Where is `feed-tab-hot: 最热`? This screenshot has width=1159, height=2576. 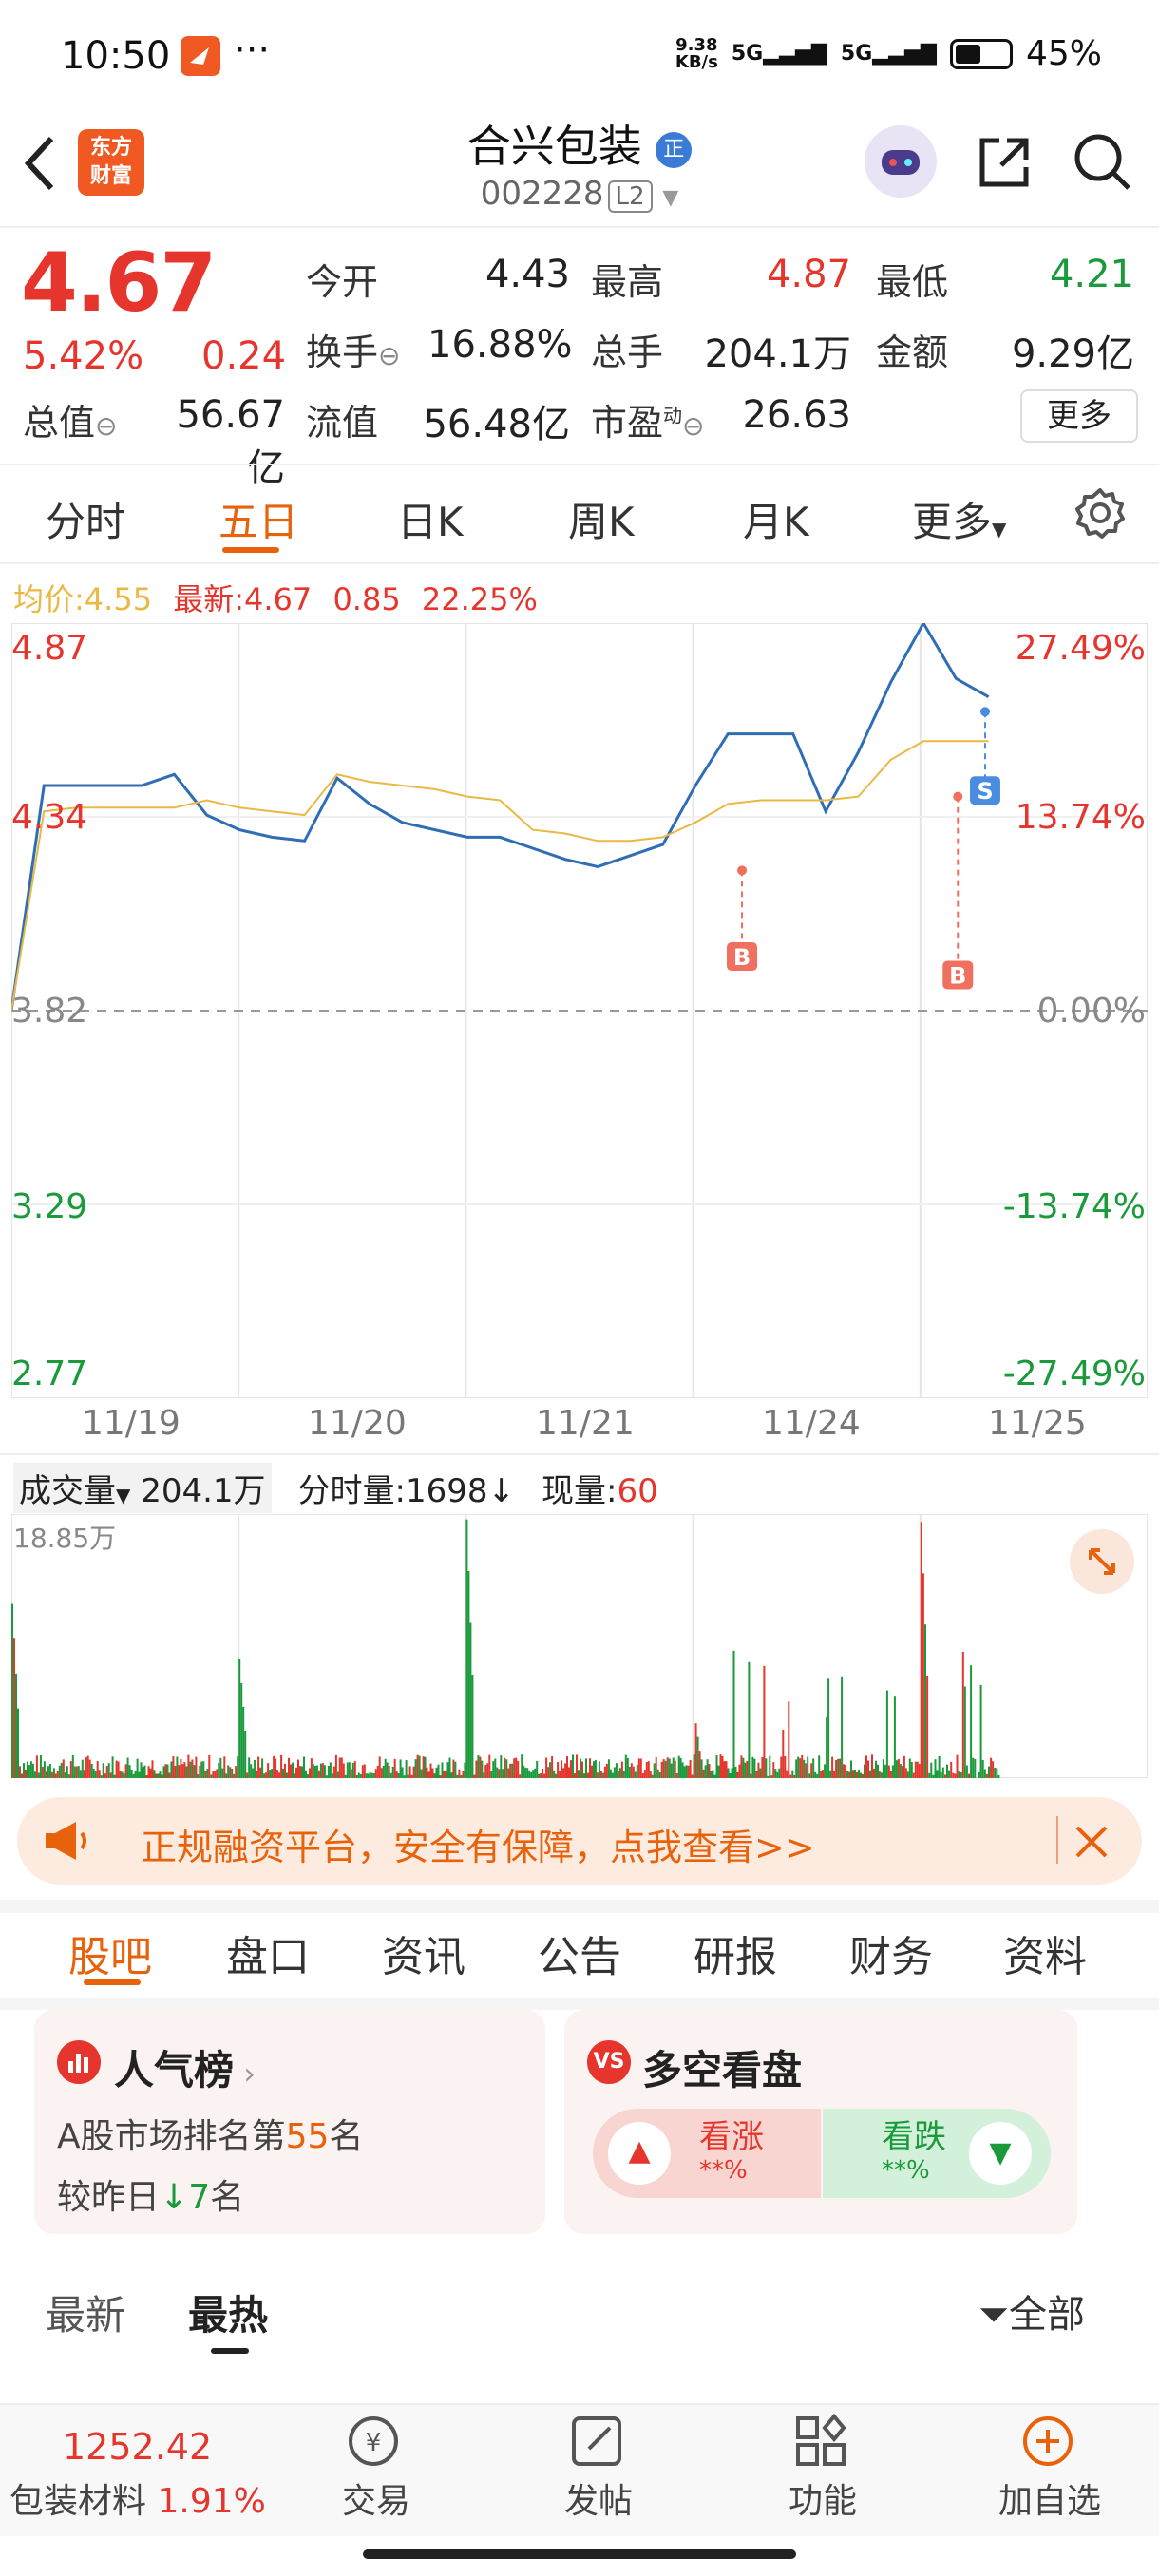
feed-tab-hot: 最热 is located at coordinates (228, 2312).